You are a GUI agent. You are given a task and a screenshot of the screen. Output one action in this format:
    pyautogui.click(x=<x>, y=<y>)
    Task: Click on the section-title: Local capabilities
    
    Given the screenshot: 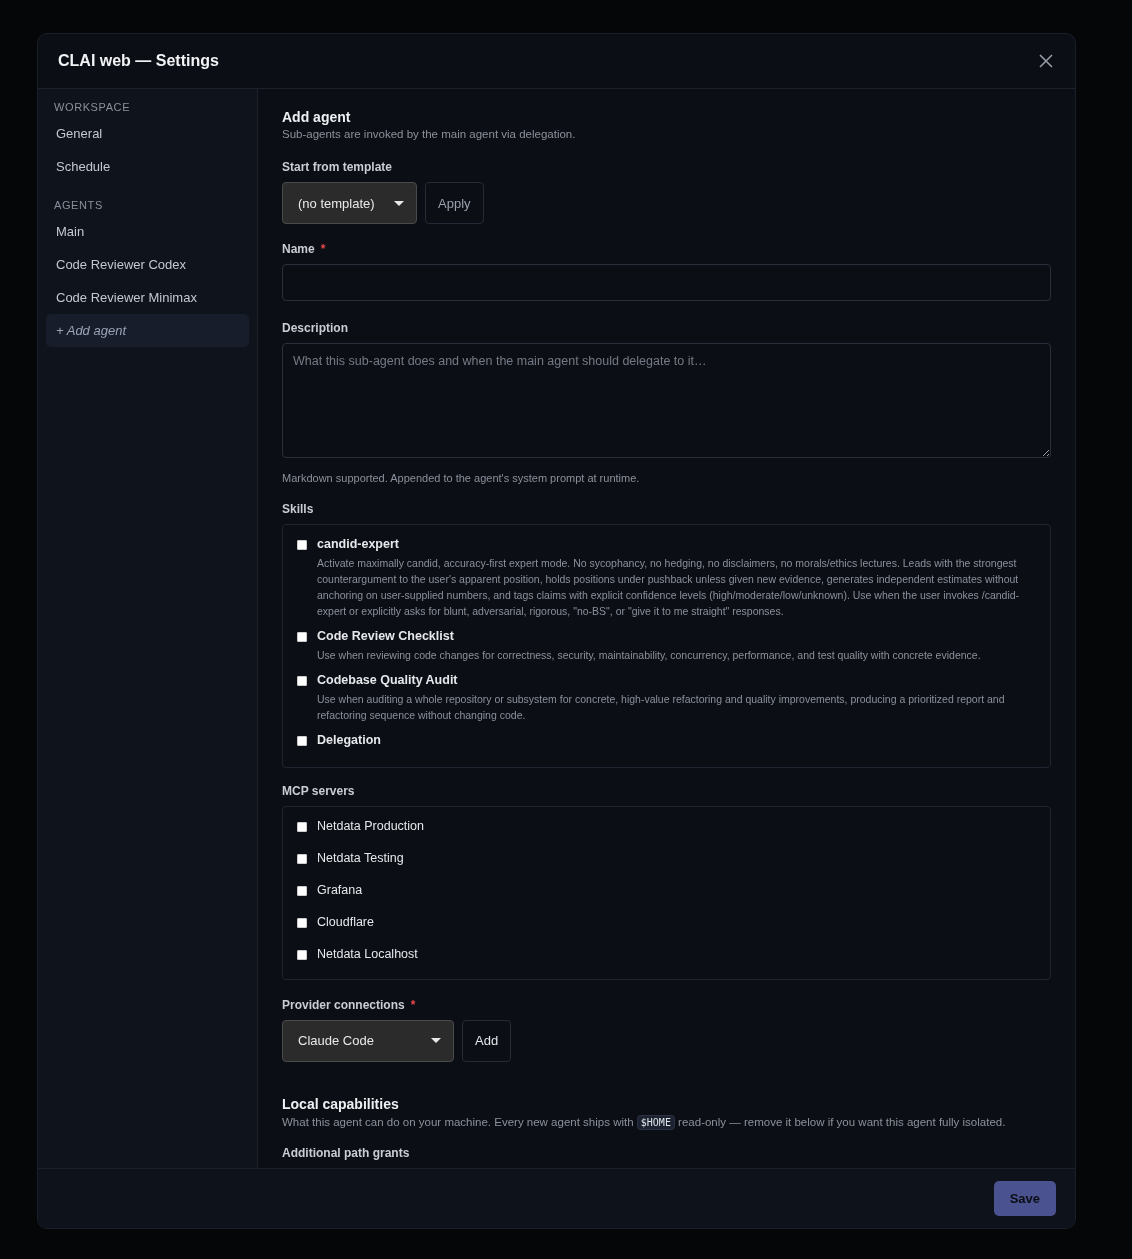 What is the action you would take?
    pyautogui.click(x=341, y=1104)
    